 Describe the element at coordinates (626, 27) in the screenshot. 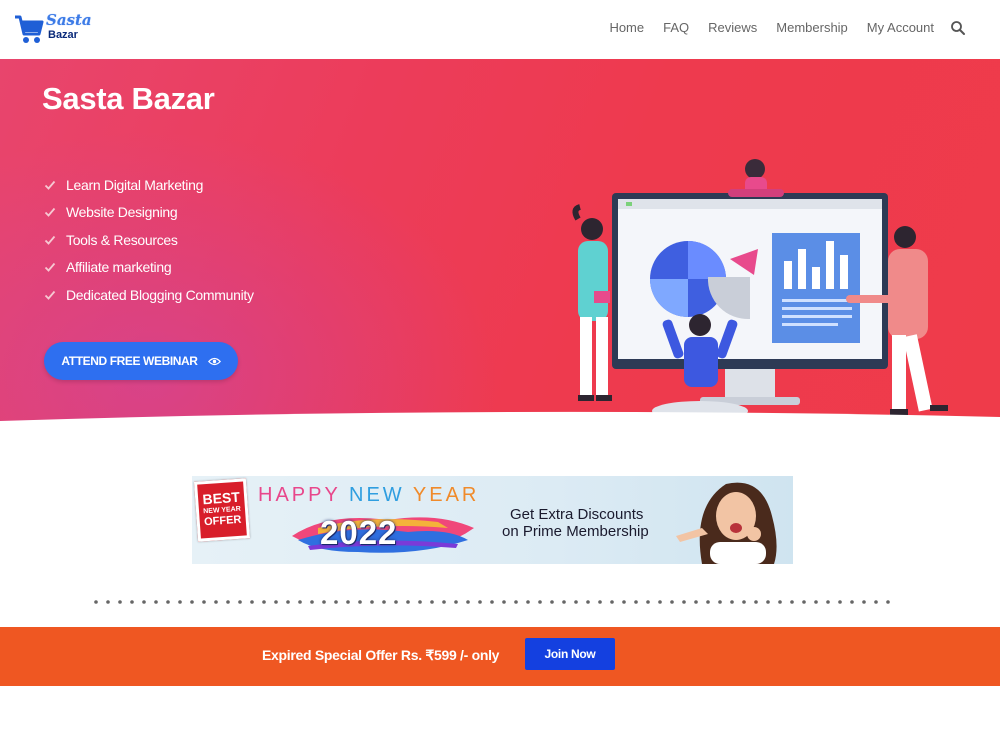

I see `nav-home: Home` at that location.